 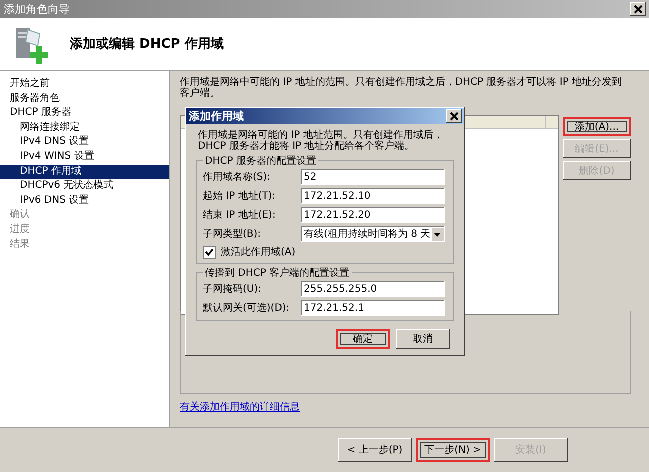 I want to click on checkbox-label: 激活此作用域(A), so click(x=258, y=252).